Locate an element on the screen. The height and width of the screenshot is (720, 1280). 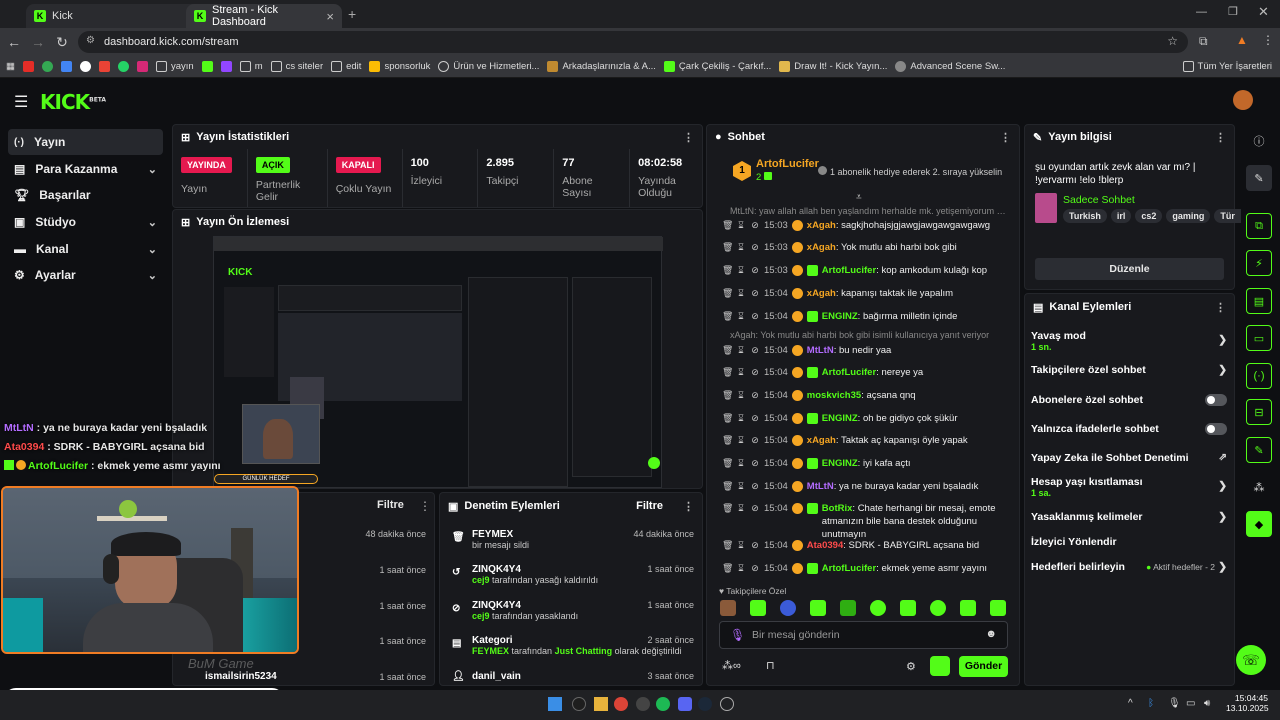
close-tab-icon: × is located at coordinates (330, 16).